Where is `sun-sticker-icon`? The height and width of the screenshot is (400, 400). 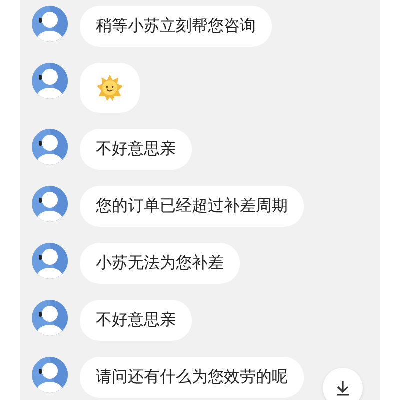
sun-sticker-icon is located at coordinates (110, 88).